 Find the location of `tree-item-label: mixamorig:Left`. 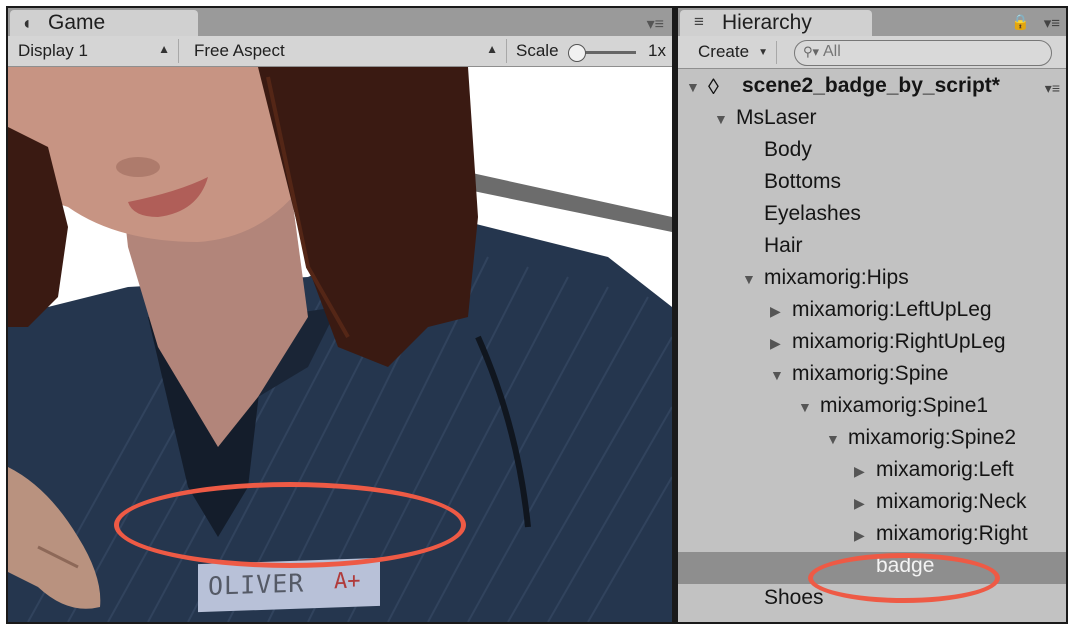

tree-item-label: mixamorig:Left is located at coordinates (945, 469).